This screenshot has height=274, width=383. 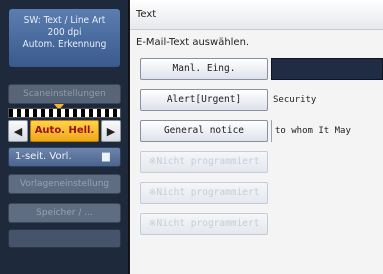 I want to click on scan-mode-label: SW: Text / Line Art, so click(x=64, y=20).